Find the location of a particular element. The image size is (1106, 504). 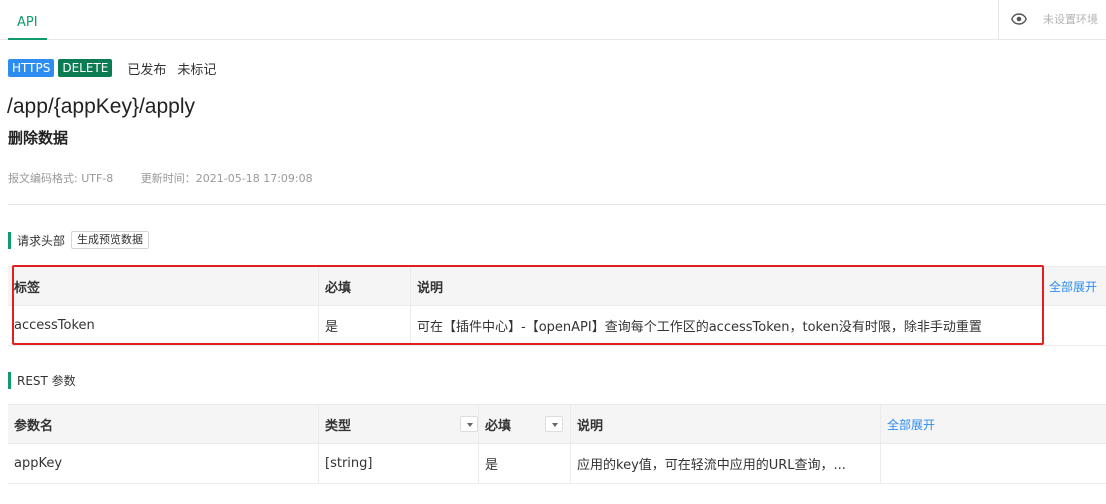

header-col-required: 必填 is located at coordinates (364, 286).